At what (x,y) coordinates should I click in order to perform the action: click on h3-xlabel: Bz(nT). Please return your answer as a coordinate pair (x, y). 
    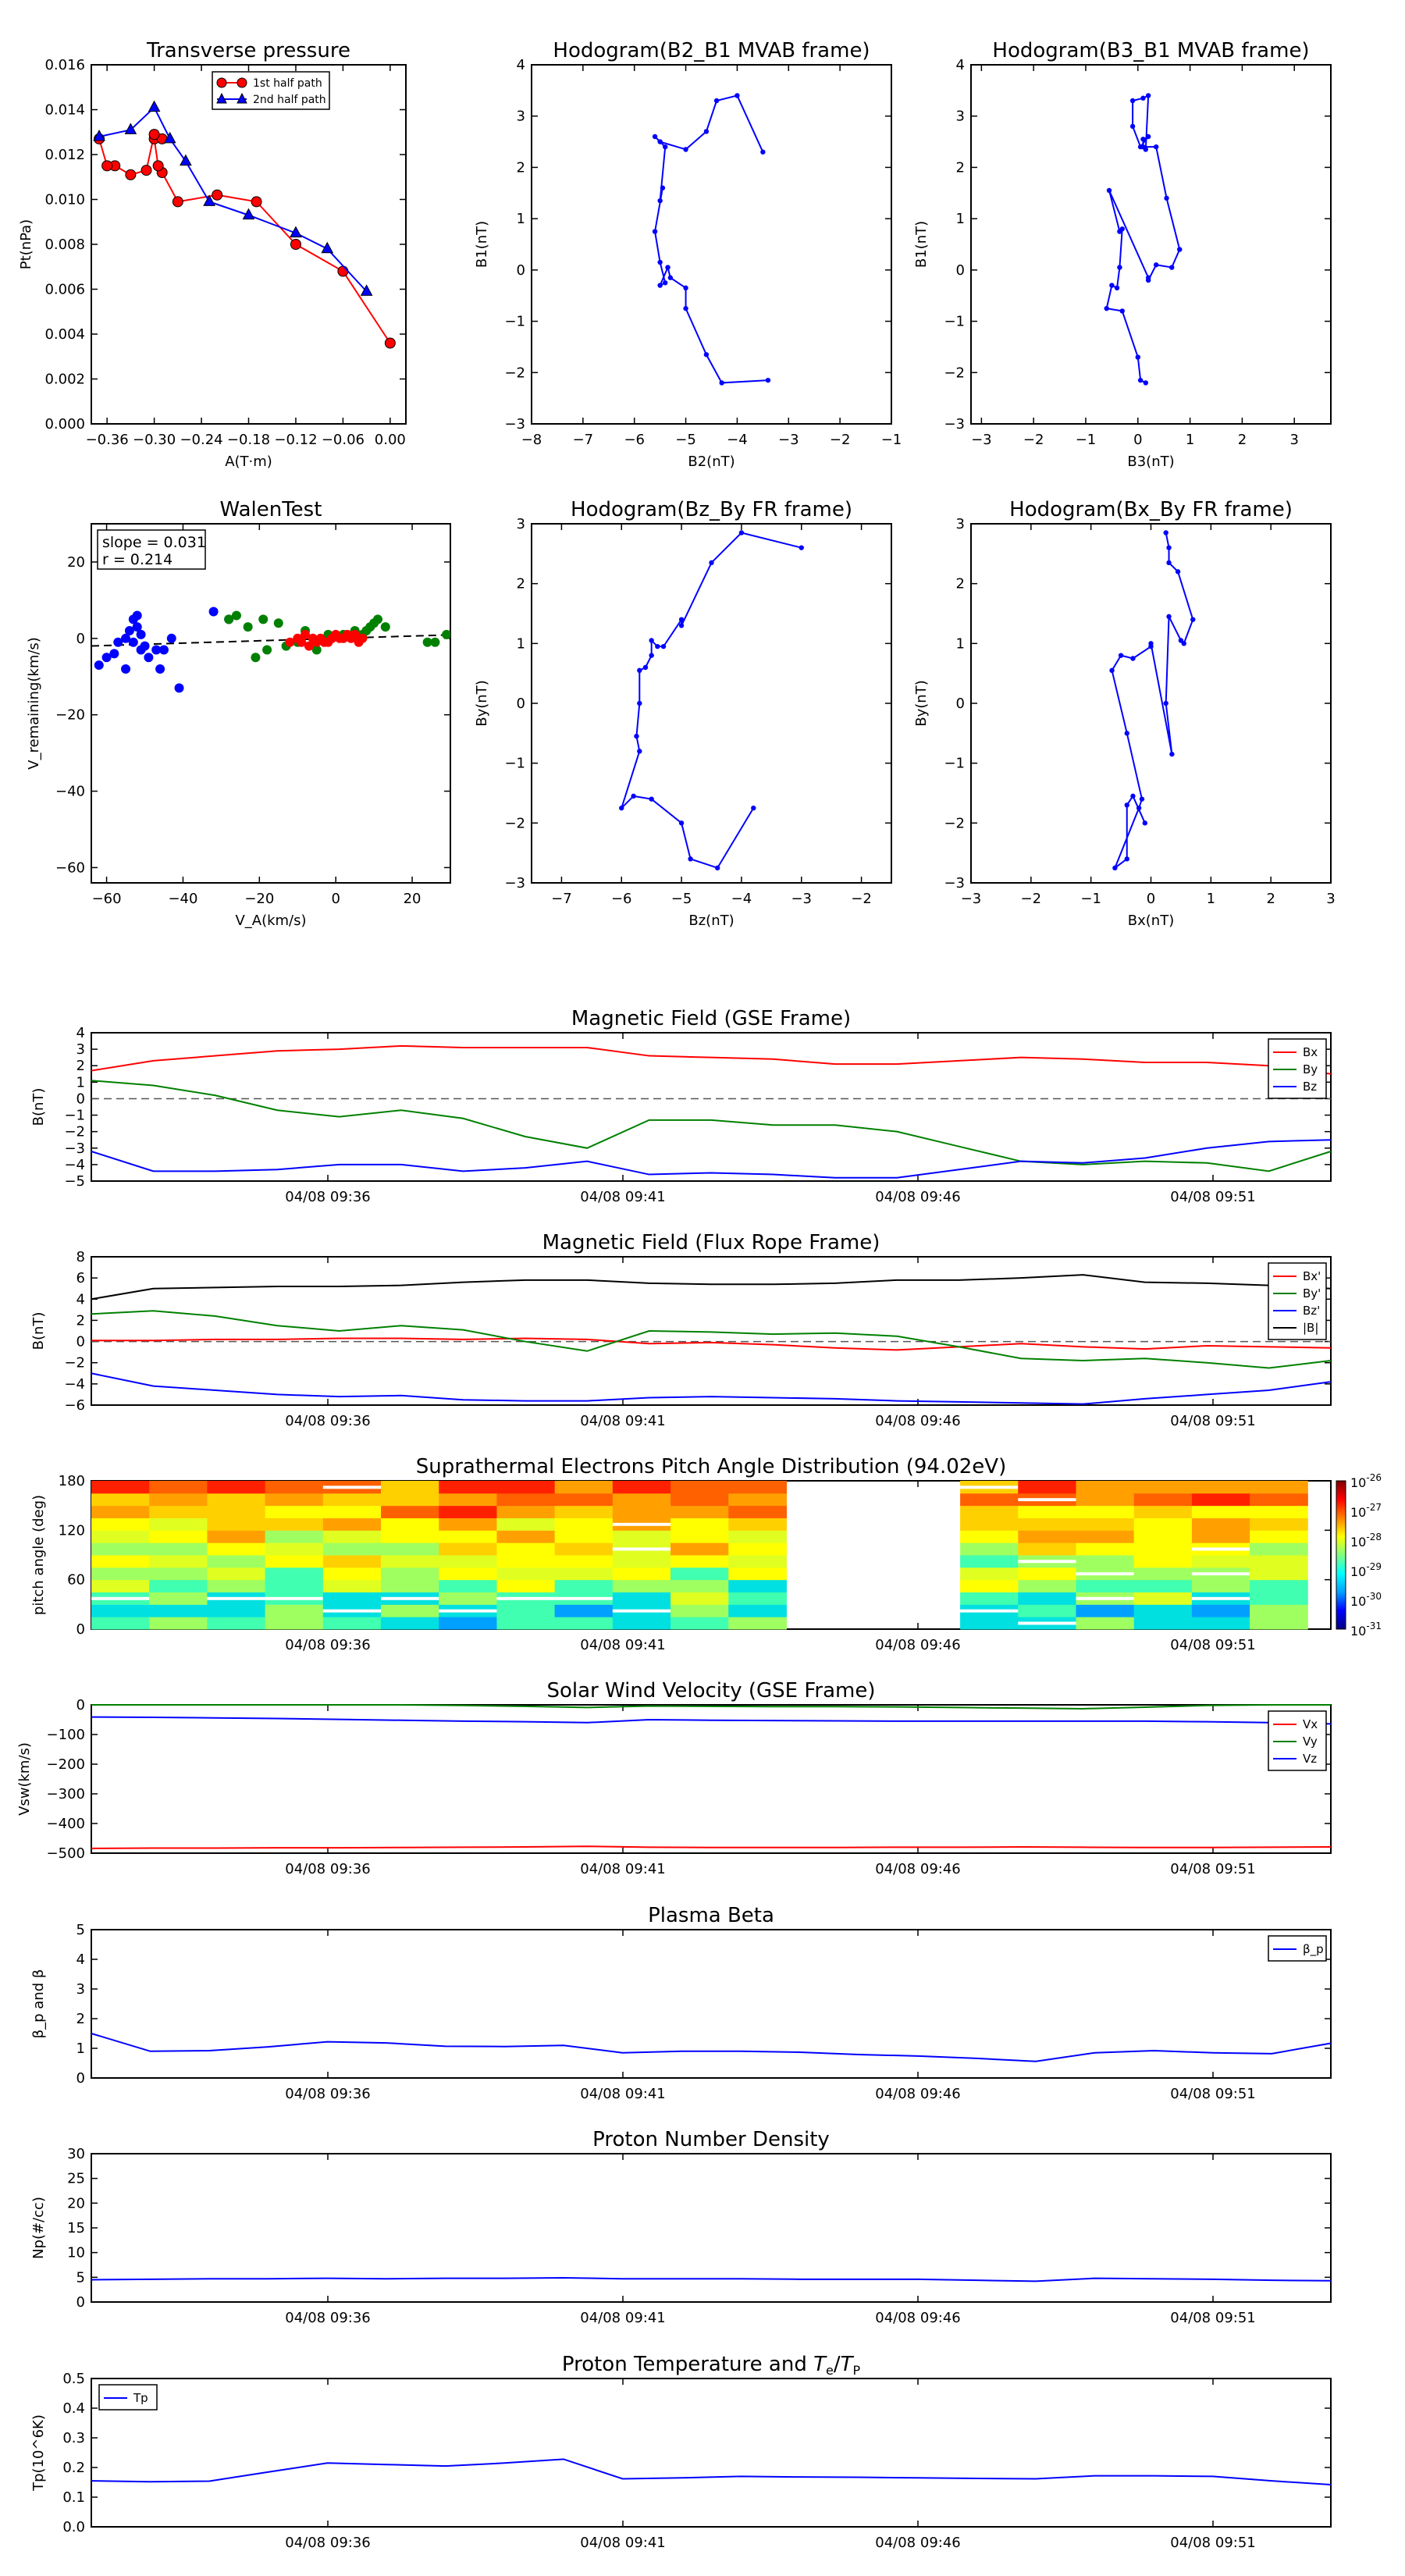
    Looking at the image, I should click on (711, 921).